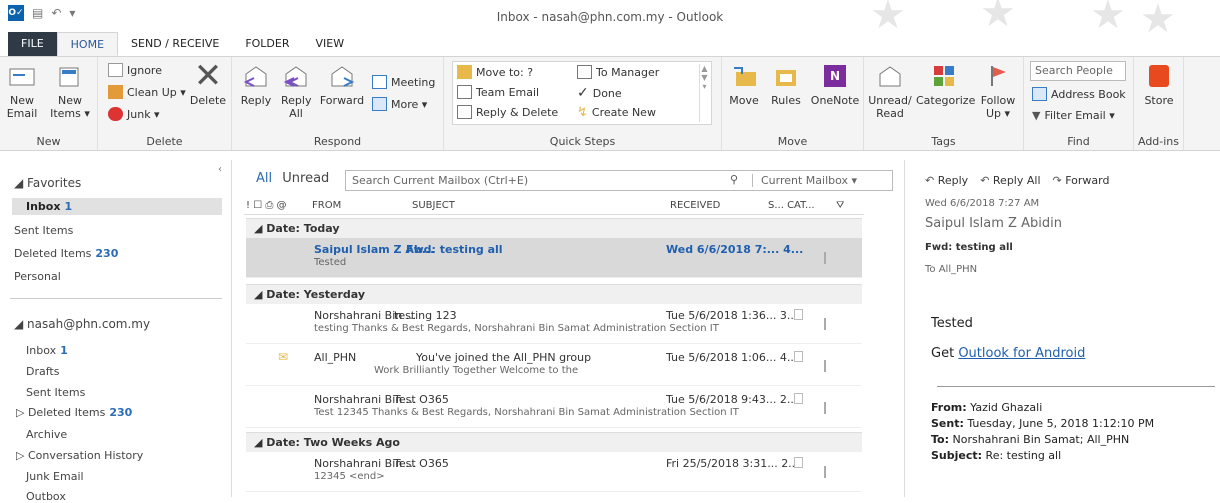 Image resolution: width=1220 pixels, height=503 pixels. Describe the element at coordinates (734, 179) in the screenshot. I see `search-icon: ⚲` at that location.